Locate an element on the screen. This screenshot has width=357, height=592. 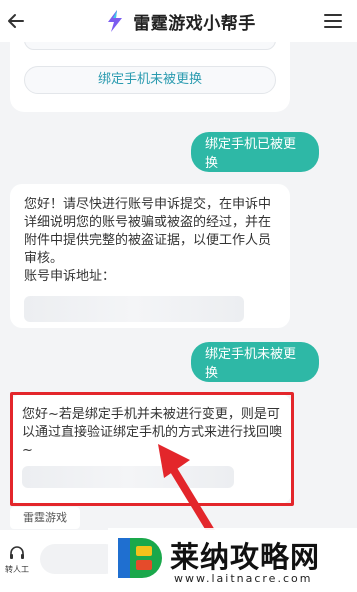
header-bar: 雷霆游戏小帮手 is located at coordinates (178, 21).